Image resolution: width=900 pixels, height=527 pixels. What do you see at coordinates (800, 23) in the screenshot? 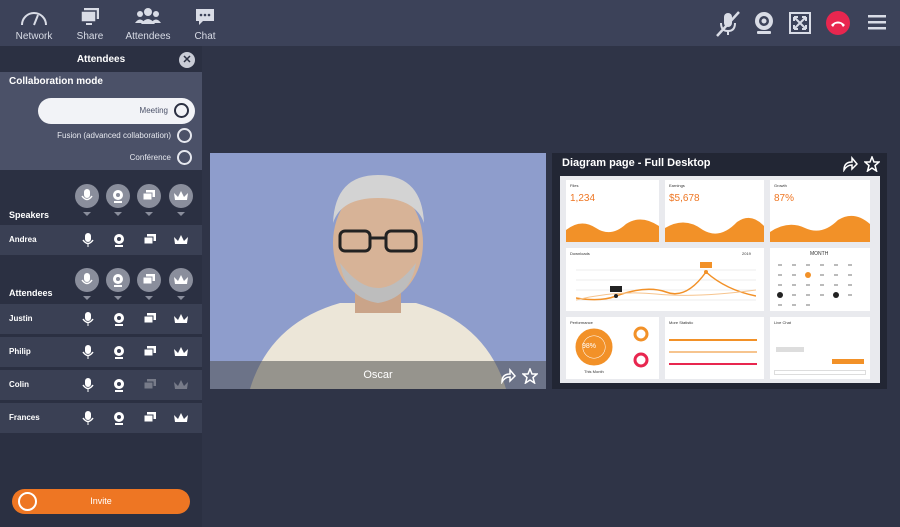
I see `fullscreen-icon` at bounding box center [800, 23].